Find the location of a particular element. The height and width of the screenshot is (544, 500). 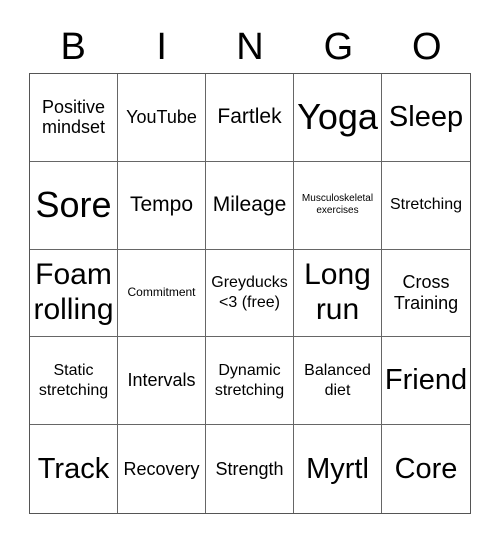

header-letter-n: N is located at coordinates (250, 47).